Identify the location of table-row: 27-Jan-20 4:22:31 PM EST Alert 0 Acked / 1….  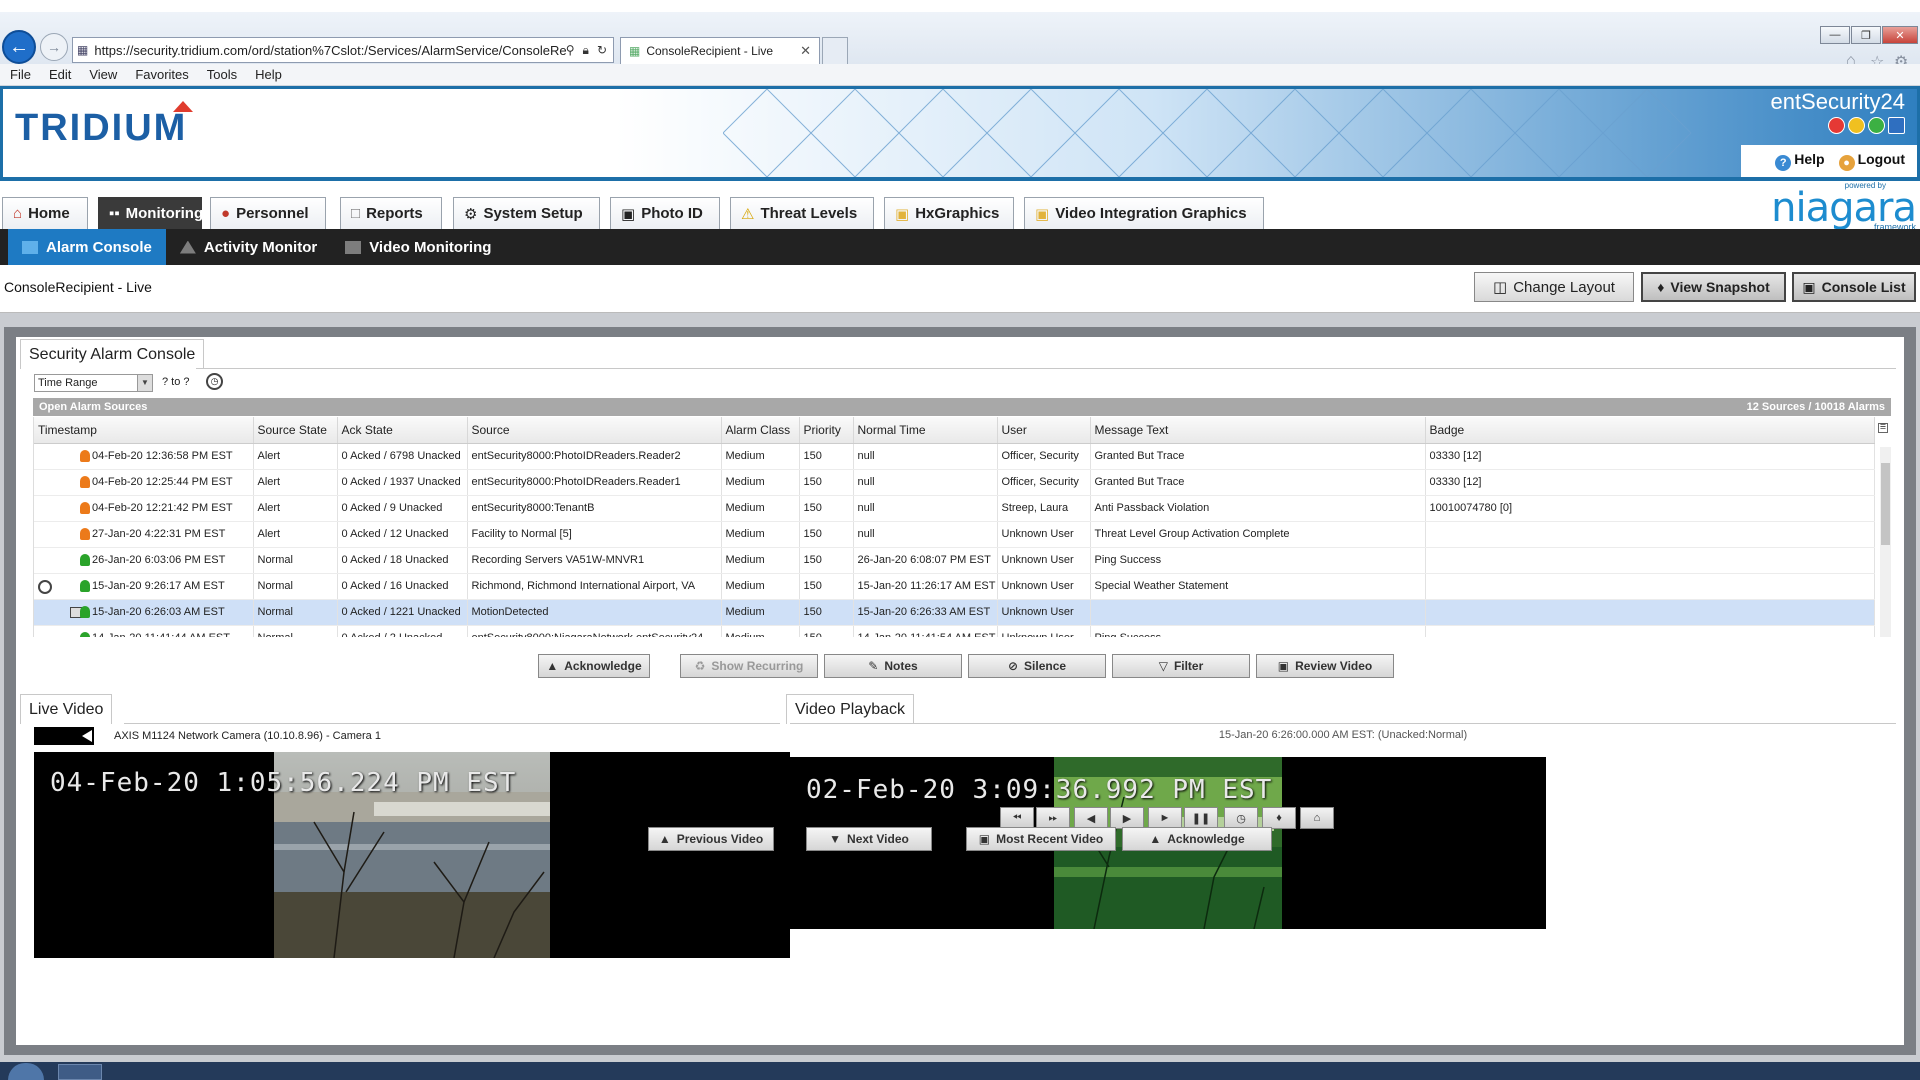
(954, 534).